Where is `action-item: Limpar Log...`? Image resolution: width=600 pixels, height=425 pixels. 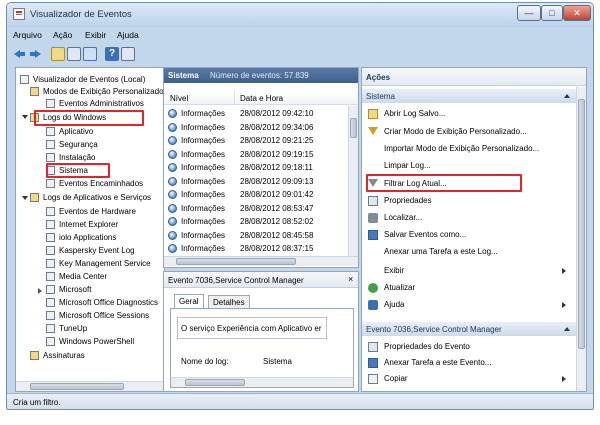
action-item: Limpar Log... is located at coordinates (467, 166).